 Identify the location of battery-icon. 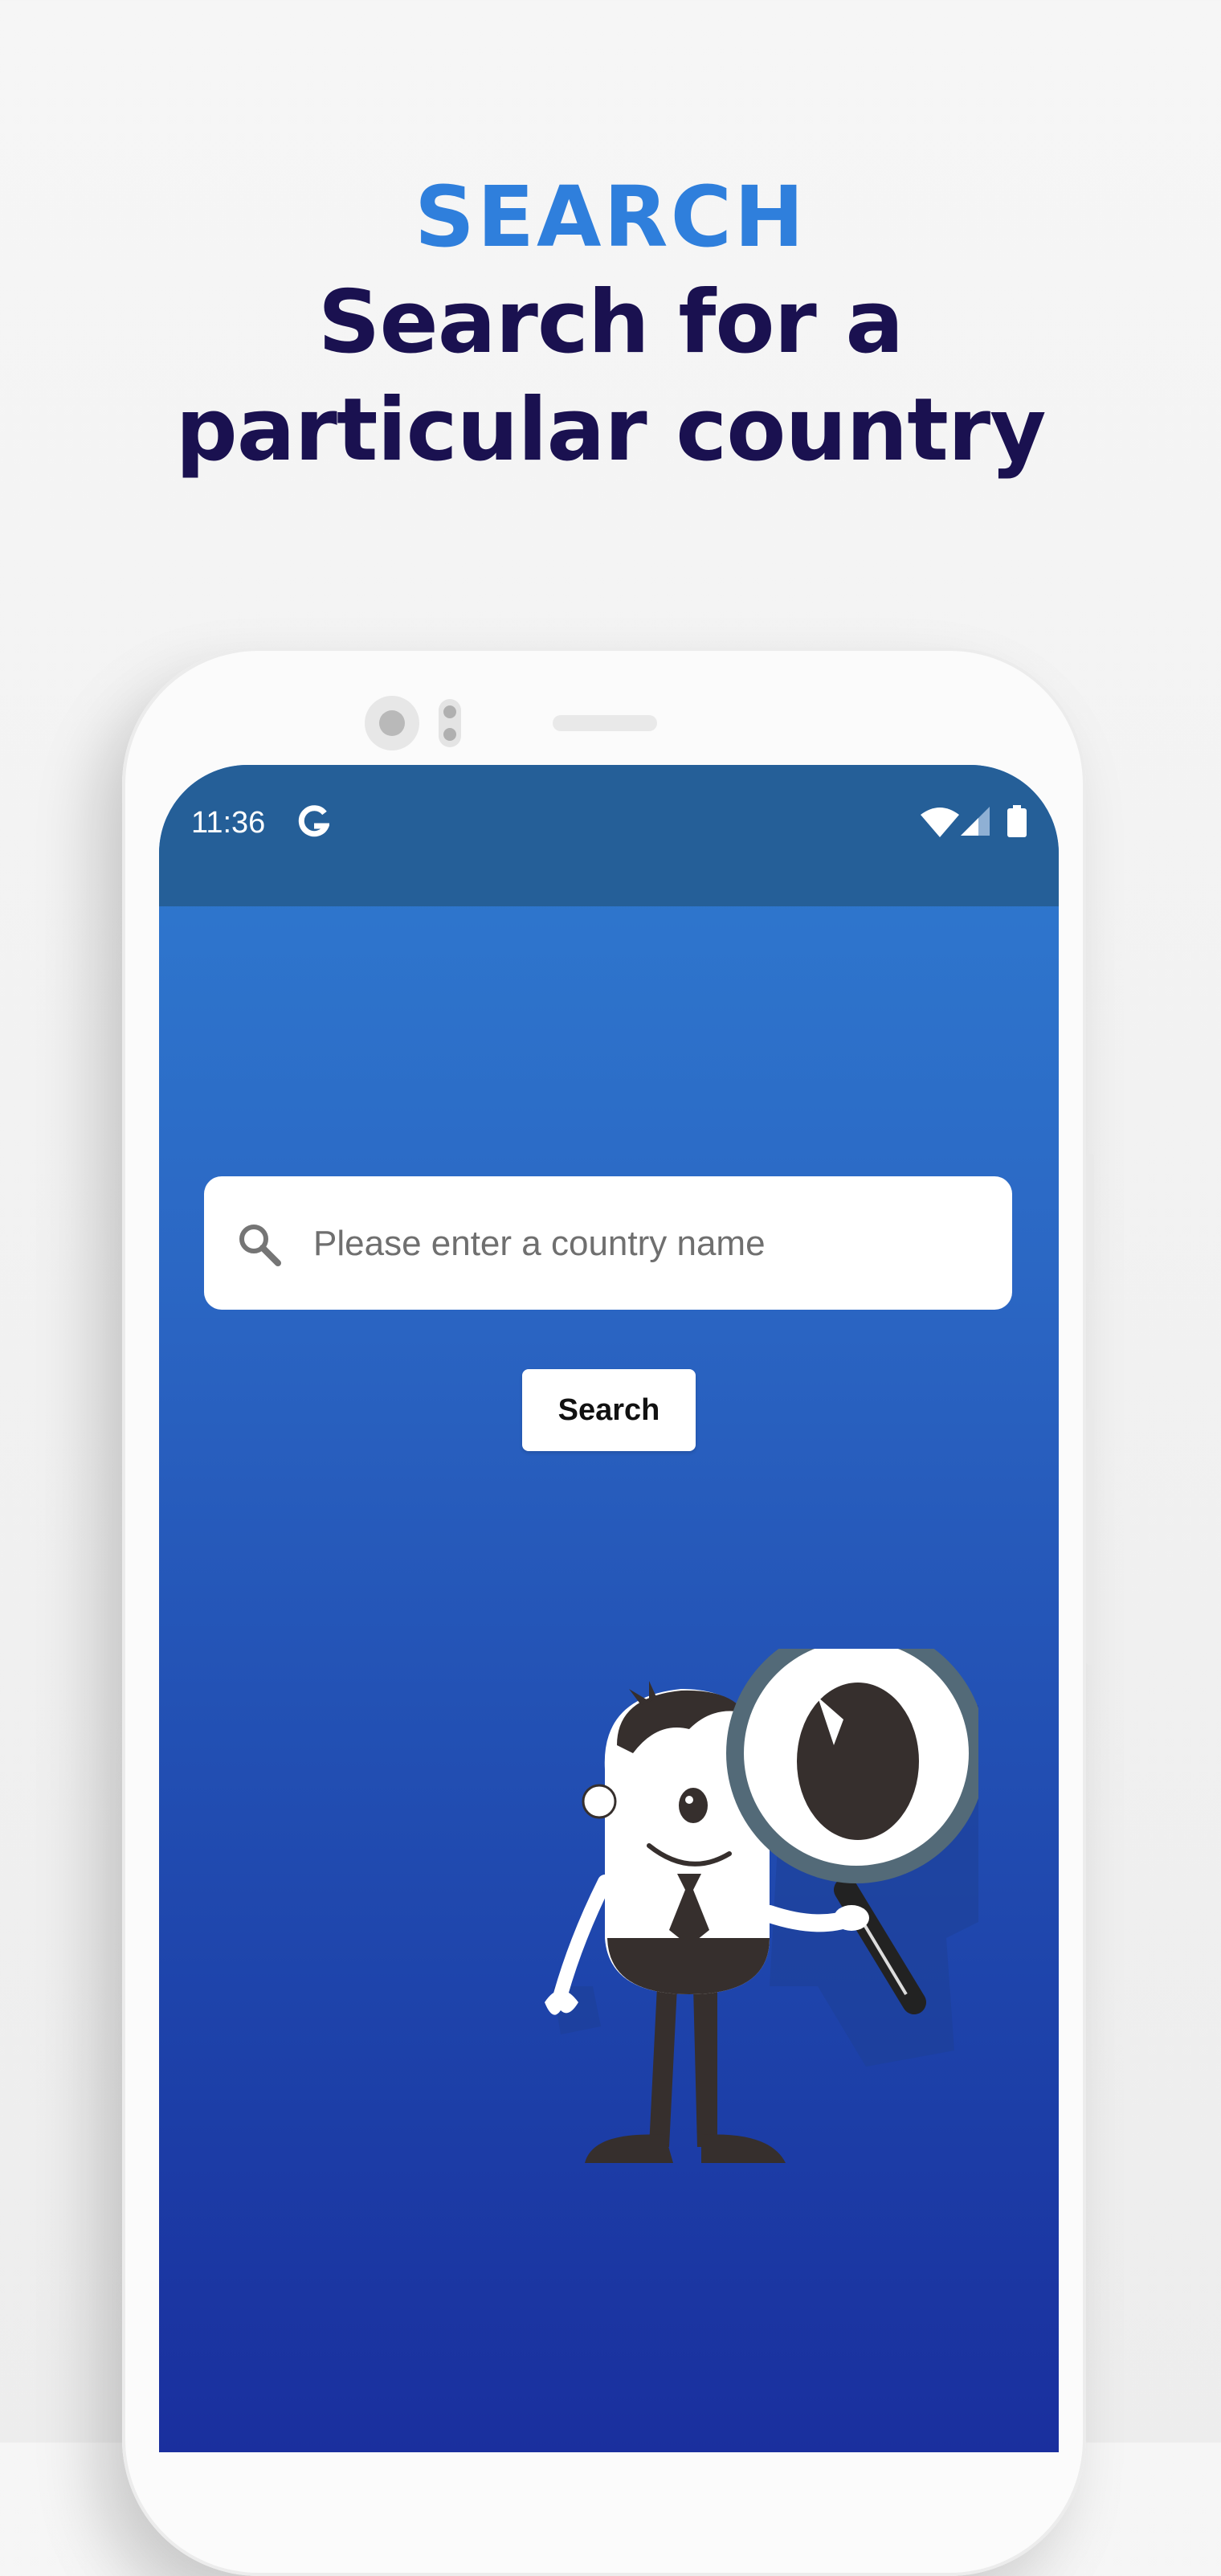
(1017, 821).